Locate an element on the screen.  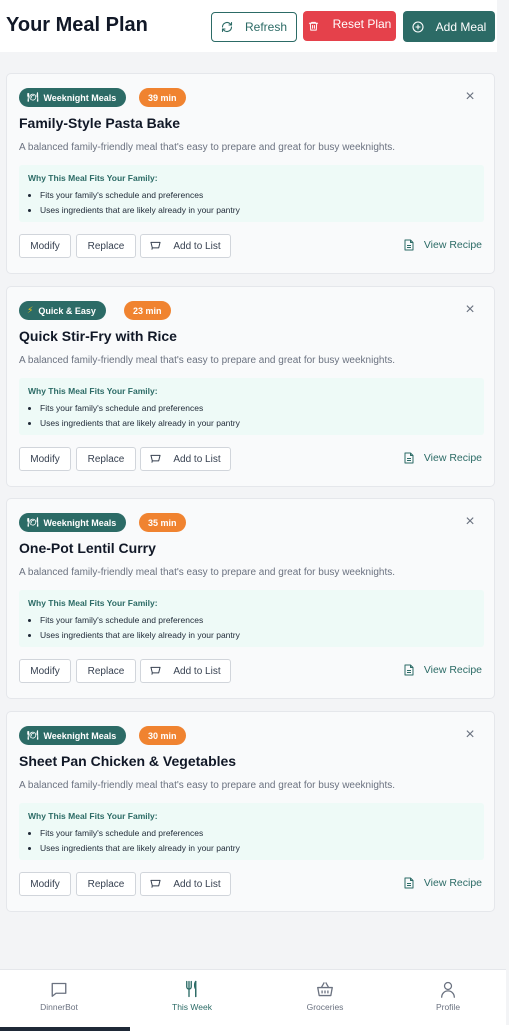
basket-icon is located at coordinates (325, 989).